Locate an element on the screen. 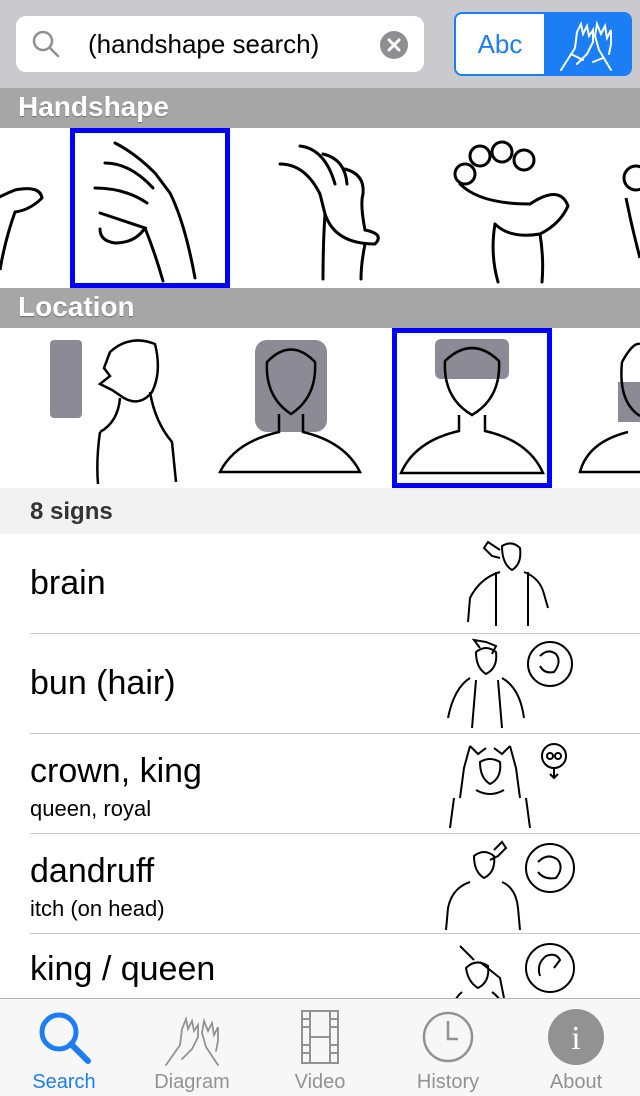  handshape-search-mode-button is located at coordinates (587, 44).